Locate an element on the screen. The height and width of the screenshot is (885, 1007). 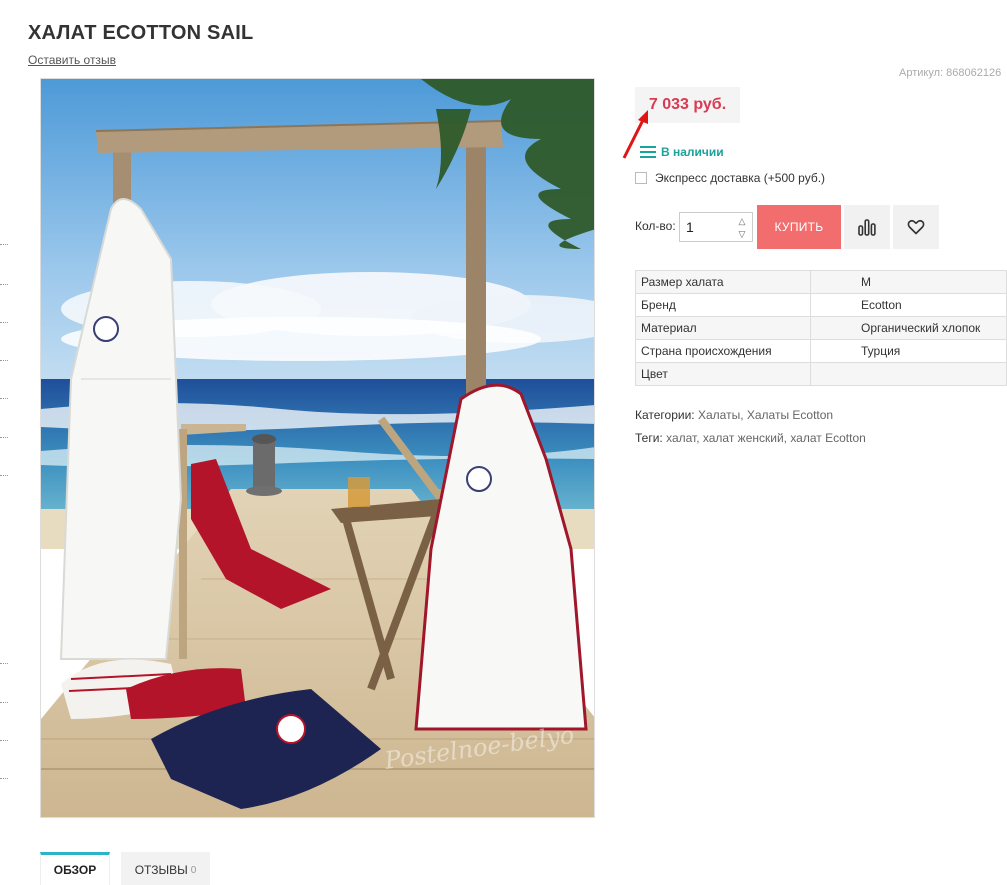
attribute-value is located at coordinates (908, 374).